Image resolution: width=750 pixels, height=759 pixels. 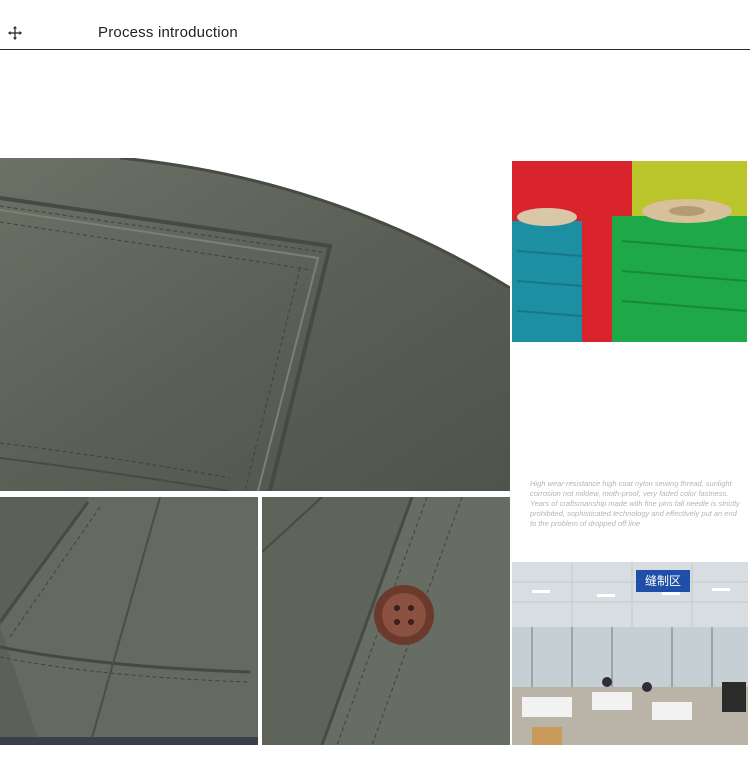 What do you see at coordinates (629, 251) in the screenshot?
I see `thread-spools-photo` at bounding box center [629, 251].